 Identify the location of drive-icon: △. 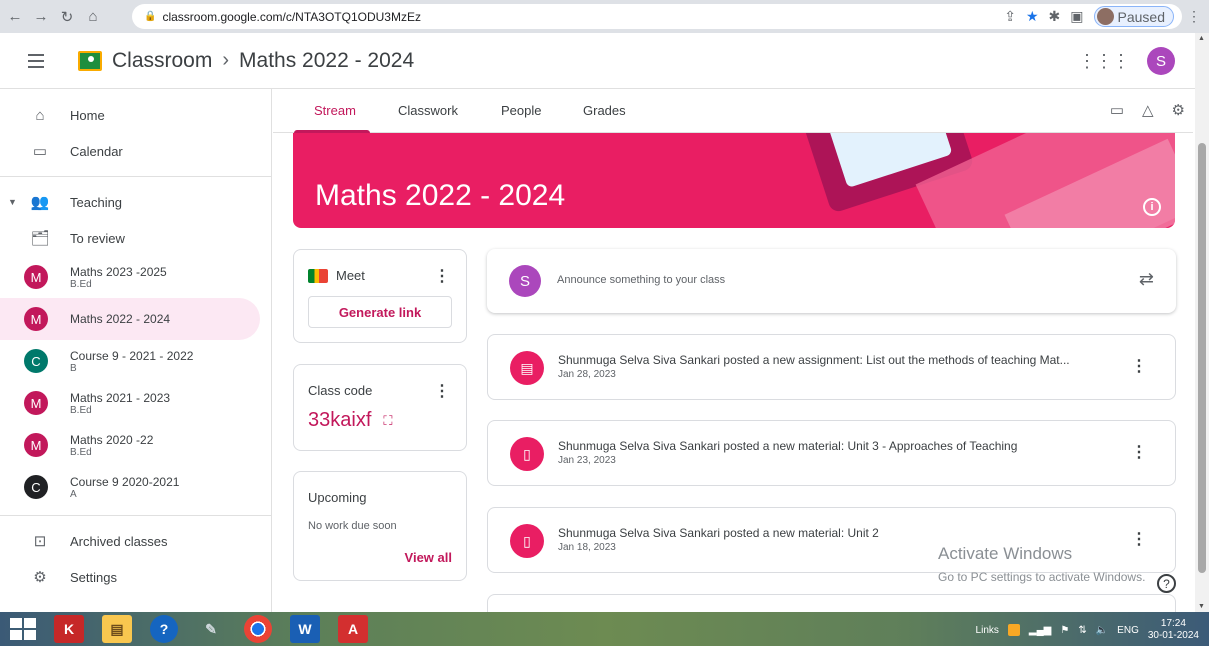
(1148, 110).